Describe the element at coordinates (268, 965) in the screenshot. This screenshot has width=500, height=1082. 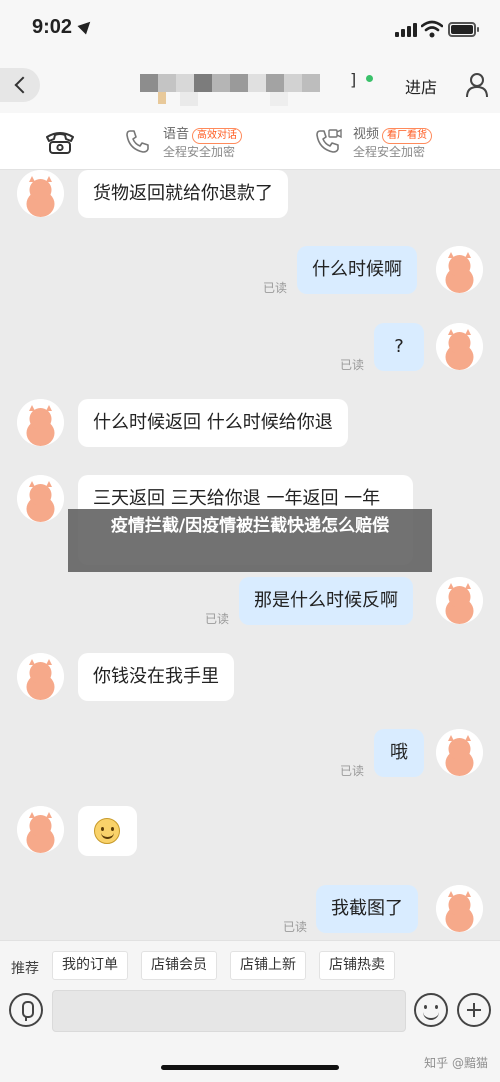
I see `chip-shop-new: 店铺上新` at that location.